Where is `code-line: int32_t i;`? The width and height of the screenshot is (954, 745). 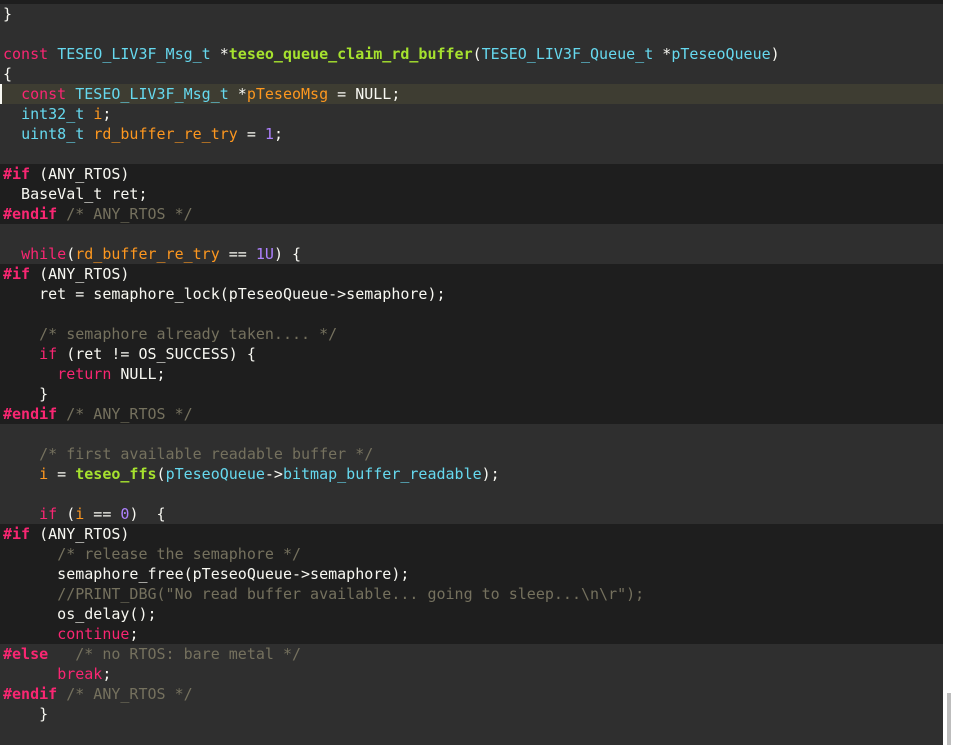
code-line: int32_t i; is located at coordinates (471, 114).